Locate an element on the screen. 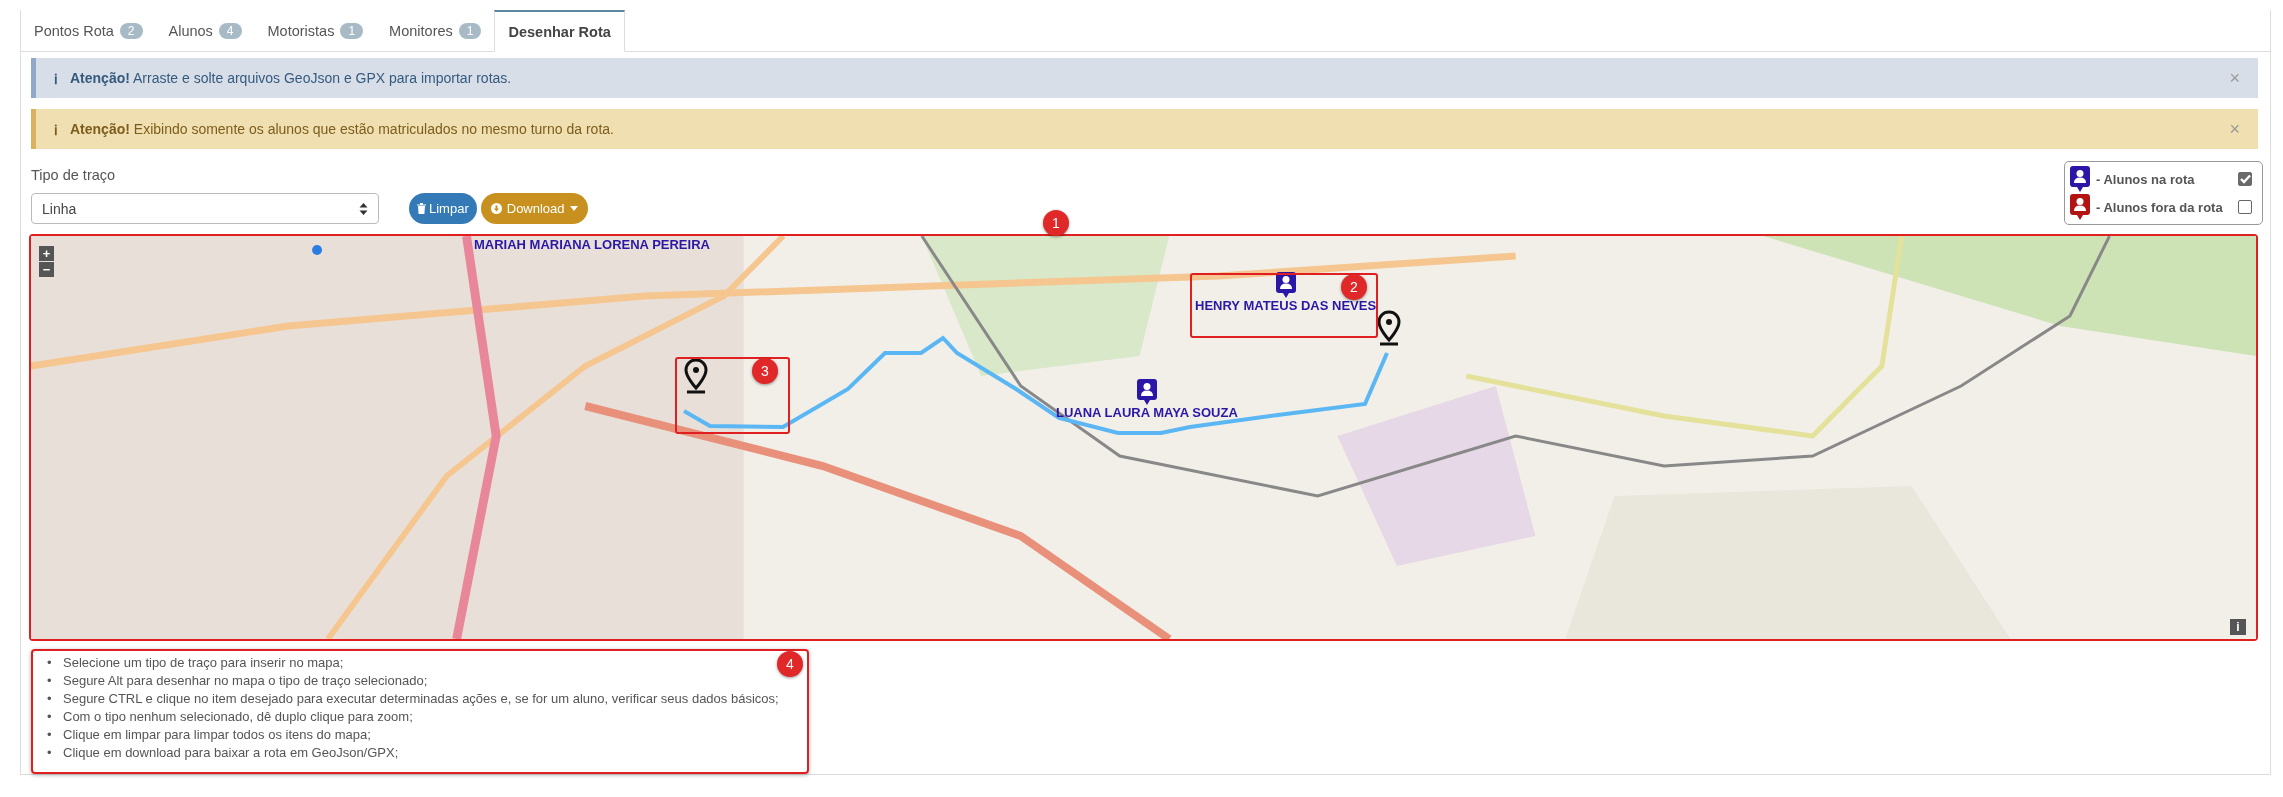 The image size is (2283, 797). instruction-item: Selecione um tipo de traço para inserir no mapa; is located at coordinates (203, 662).